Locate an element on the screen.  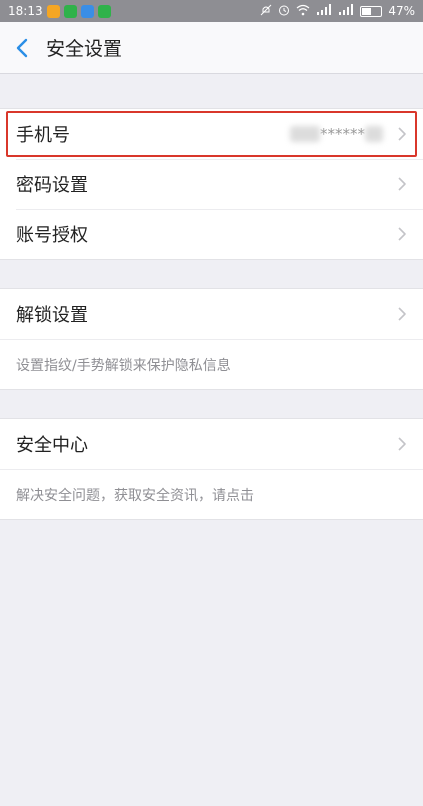
back-arrow-icon is located at coordinates (22, 47).